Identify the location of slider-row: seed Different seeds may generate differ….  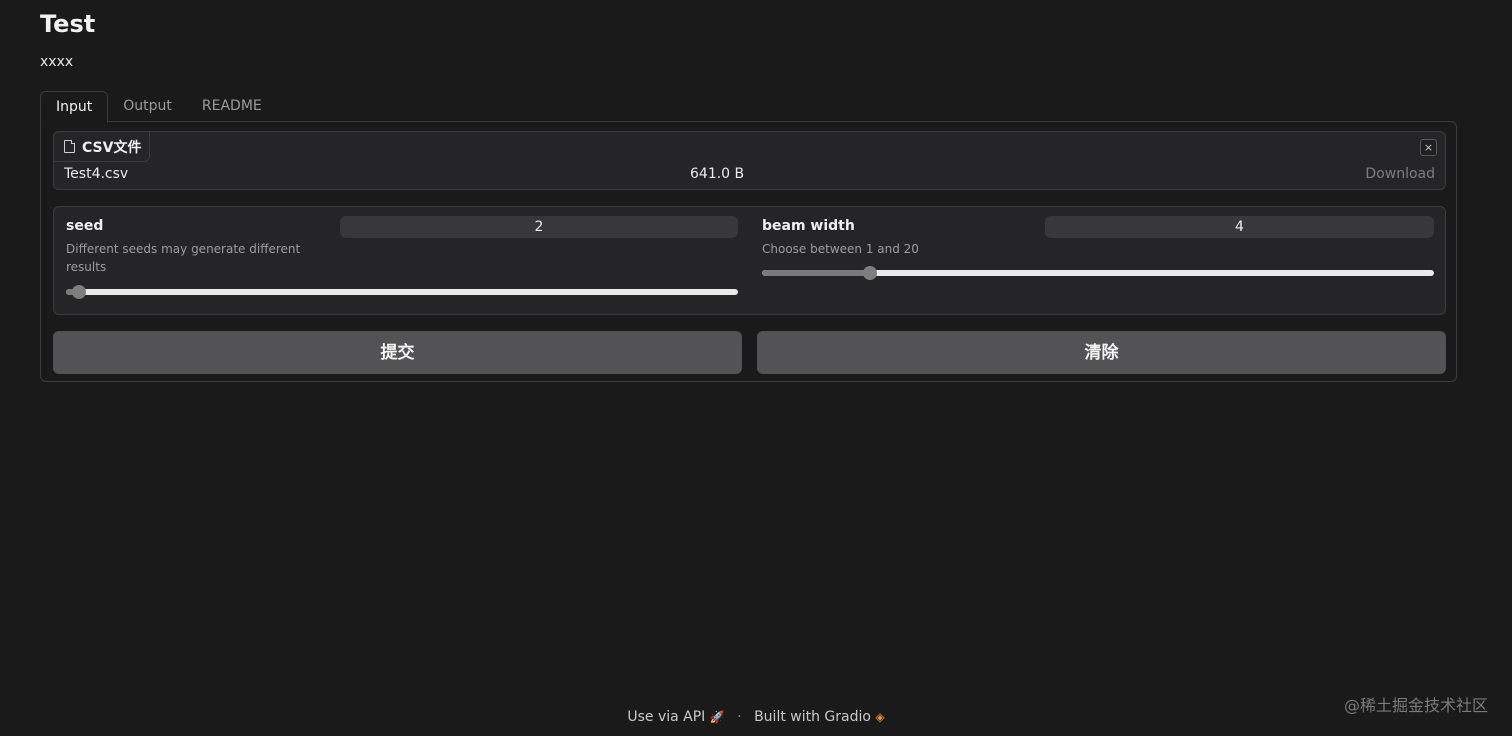
(749, 260).